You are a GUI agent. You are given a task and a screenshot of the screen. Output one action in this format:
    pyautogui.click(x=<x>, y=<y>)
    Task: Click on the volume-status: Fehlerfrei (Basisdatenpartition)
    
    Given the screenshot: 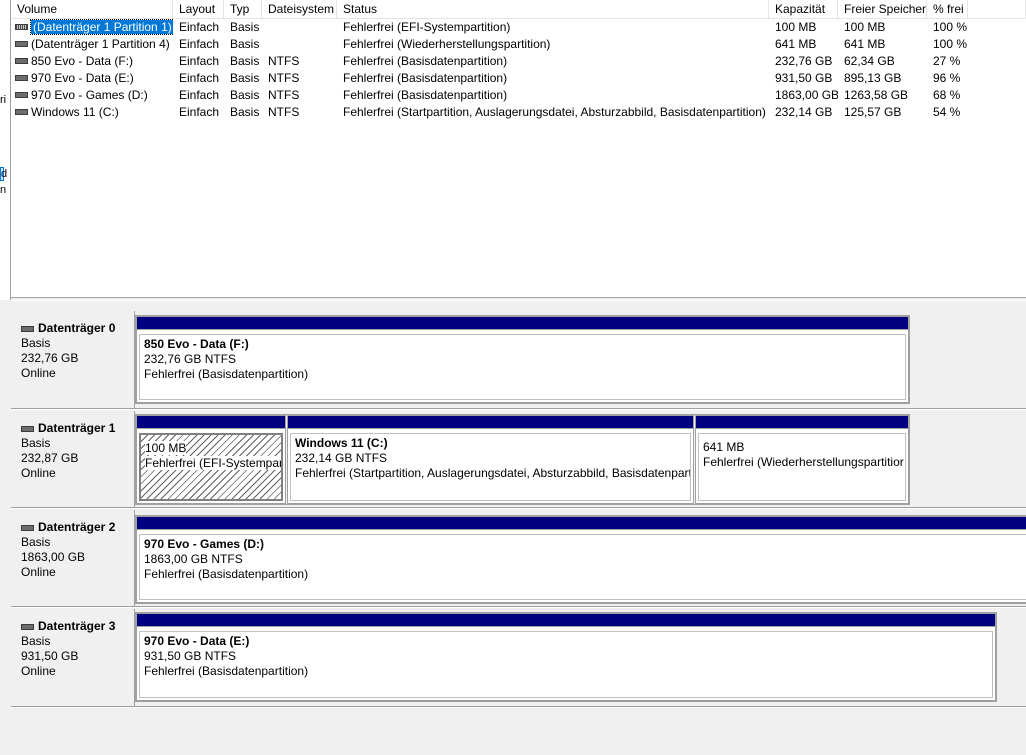 What is the action you would take?
    pyautogui.click(x=425, y=95)
    